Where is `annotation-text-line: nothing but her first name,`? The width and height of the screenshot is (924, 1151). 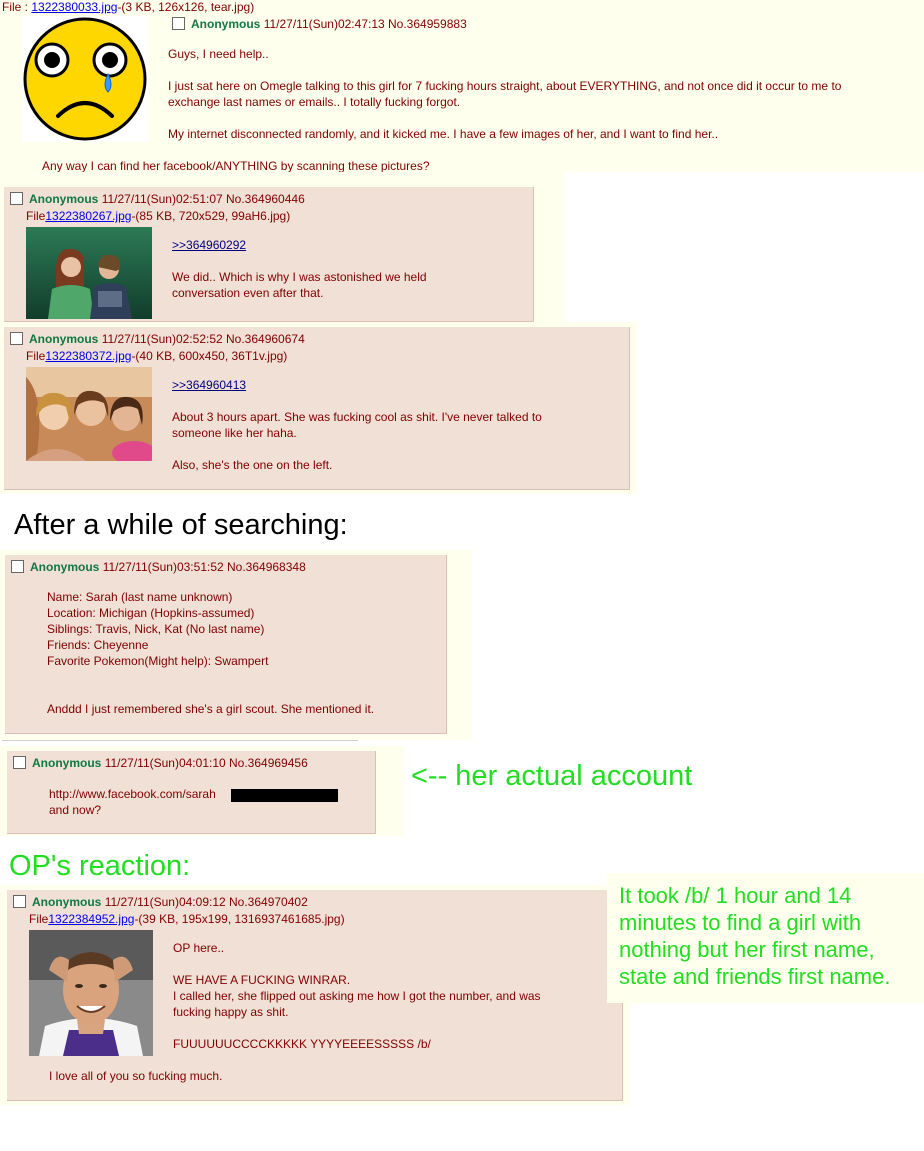
annotation-text-line: nothing but her first name, is located at coordinates (747, 949).